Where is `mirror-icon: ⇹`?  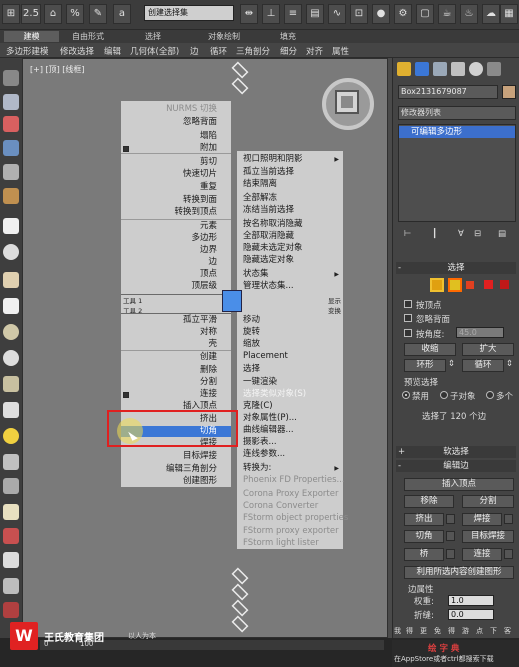 mirror-icon: ⇹ is located at coordinates (249, 14).